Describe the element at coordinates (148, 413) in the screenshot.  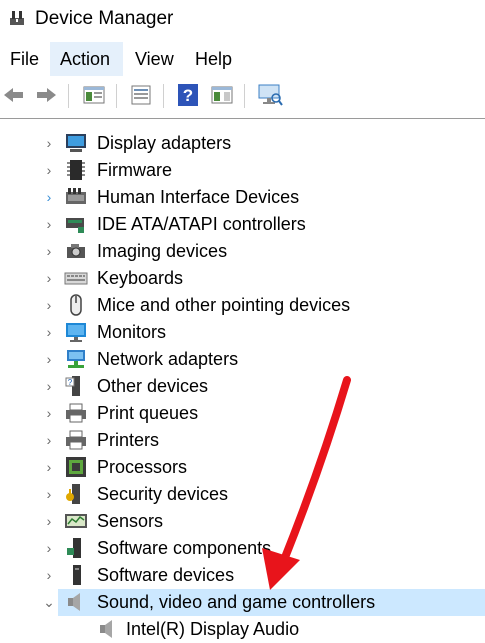
I see `tree-item-label: Print queues` at that location.